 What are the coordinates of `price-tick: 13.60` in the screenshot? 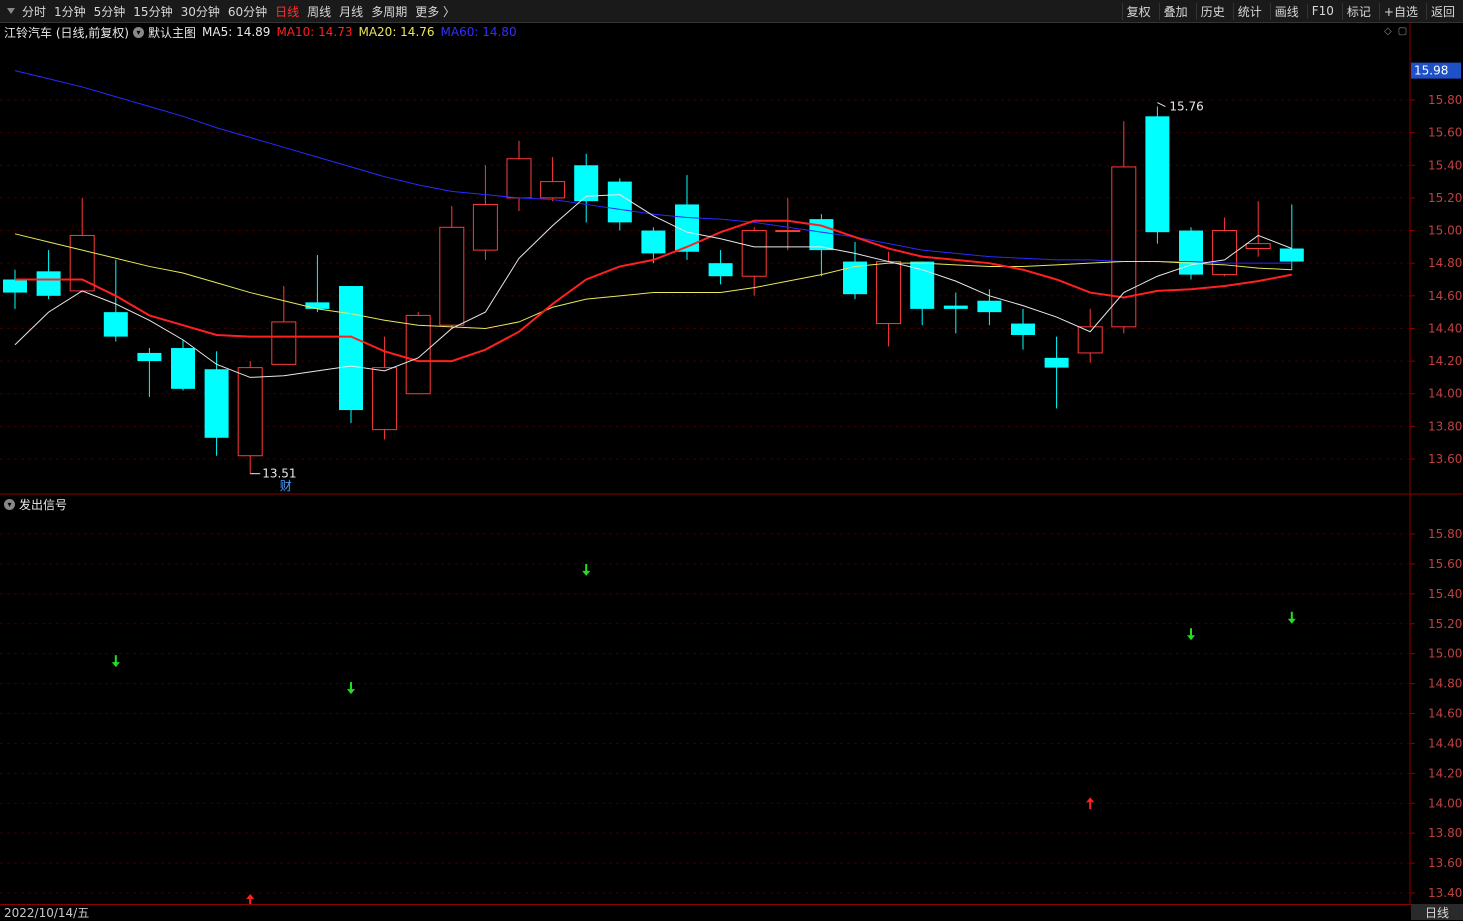 It's located at (1445, 459).